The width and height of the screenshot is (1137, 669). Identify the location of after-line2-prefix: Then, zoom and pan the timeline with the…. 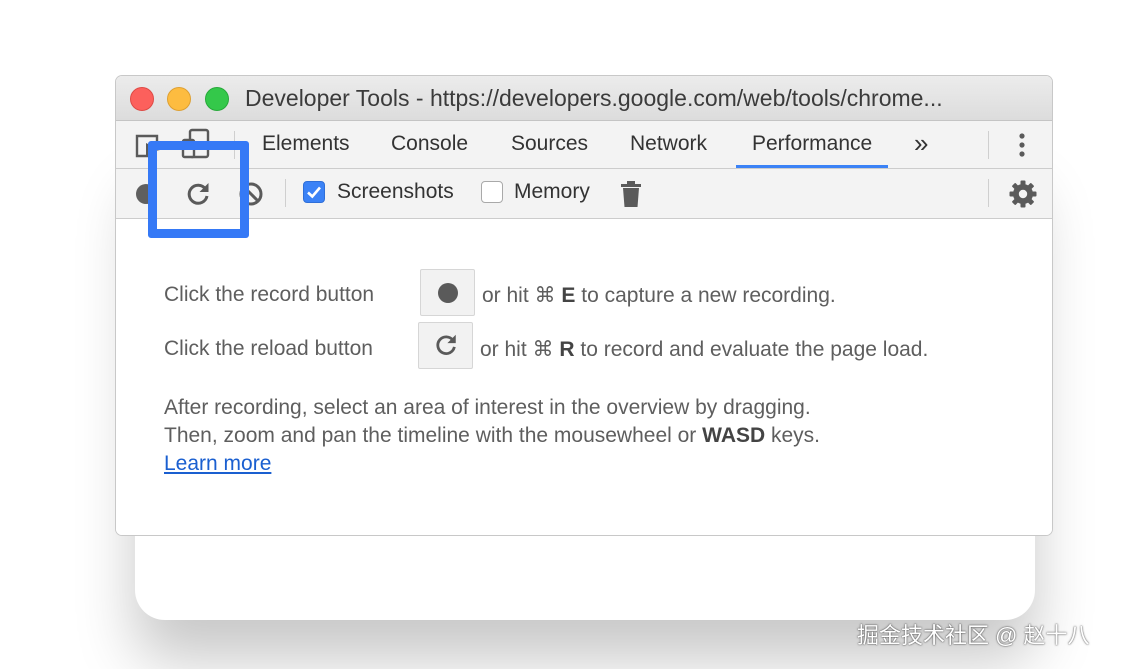
(430, 435).